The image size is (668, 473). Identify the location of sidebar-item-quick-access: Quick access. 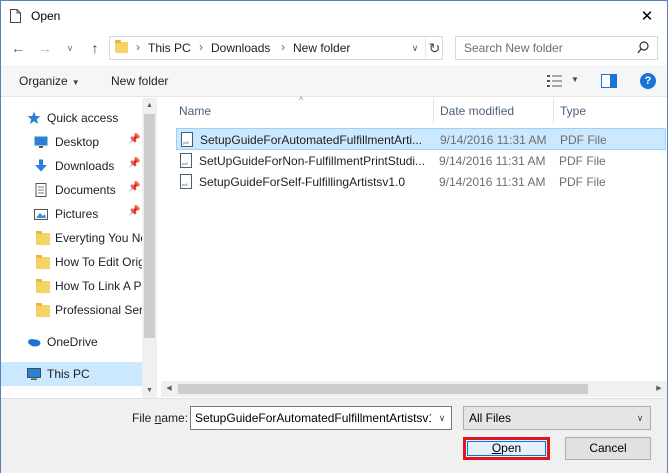
(71, 118).